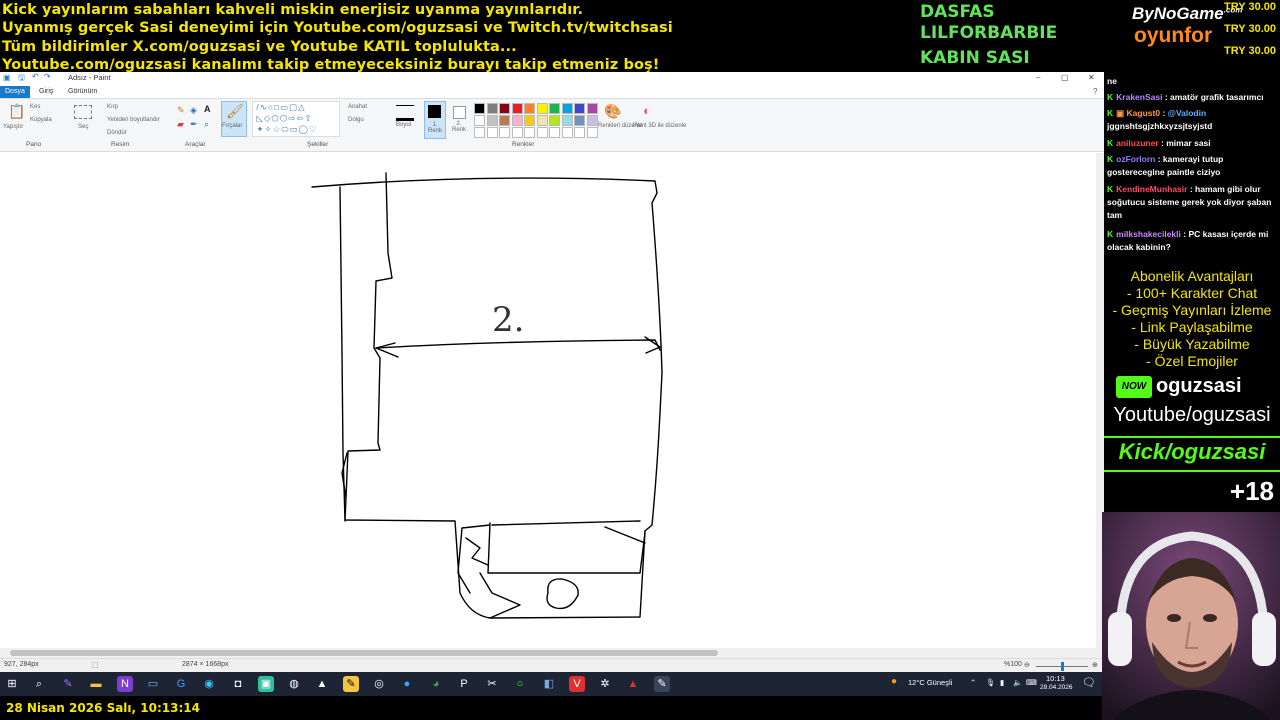 This screenshot has height=720, width=1280. What do you see at coordinates (1065, 77) in the screenshot?
I see `maximize-button: ▢` at bounding box center [1065, 77].